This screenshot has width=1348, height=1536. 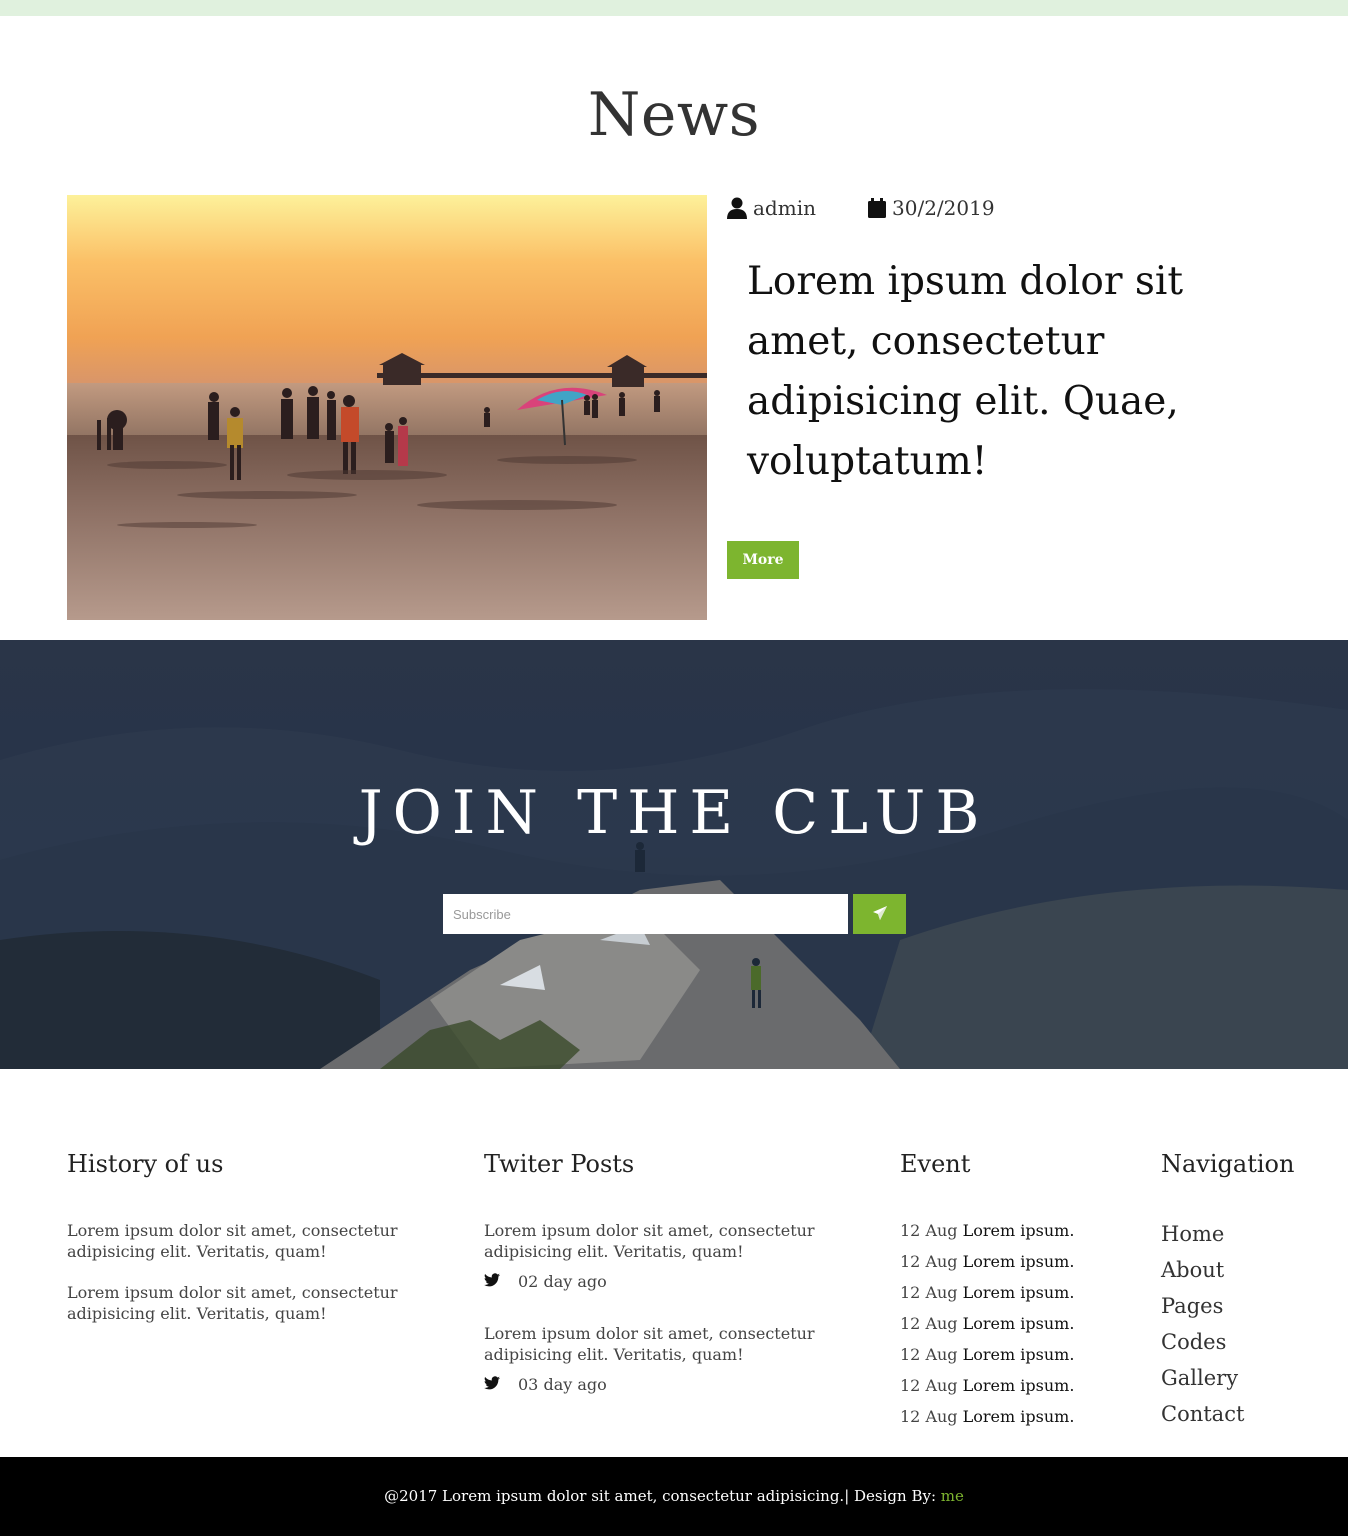 What do you see at coordinates (1202, 1418) in the screenshot?
I see `nav-link-contact: Contact` at bounding box center [1202, 1418].